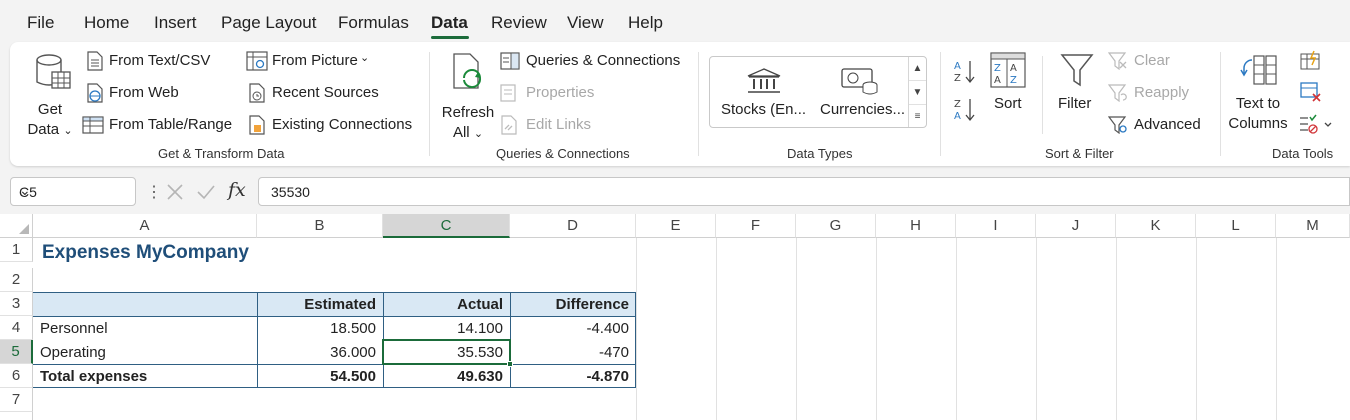 The width and height of the screenshot is (1350, 420). What do you see at coordinates (1303, 153) in the screenshot?
I see `group-label-data-tools: Data Tools` at bounding box center [1303, 153].